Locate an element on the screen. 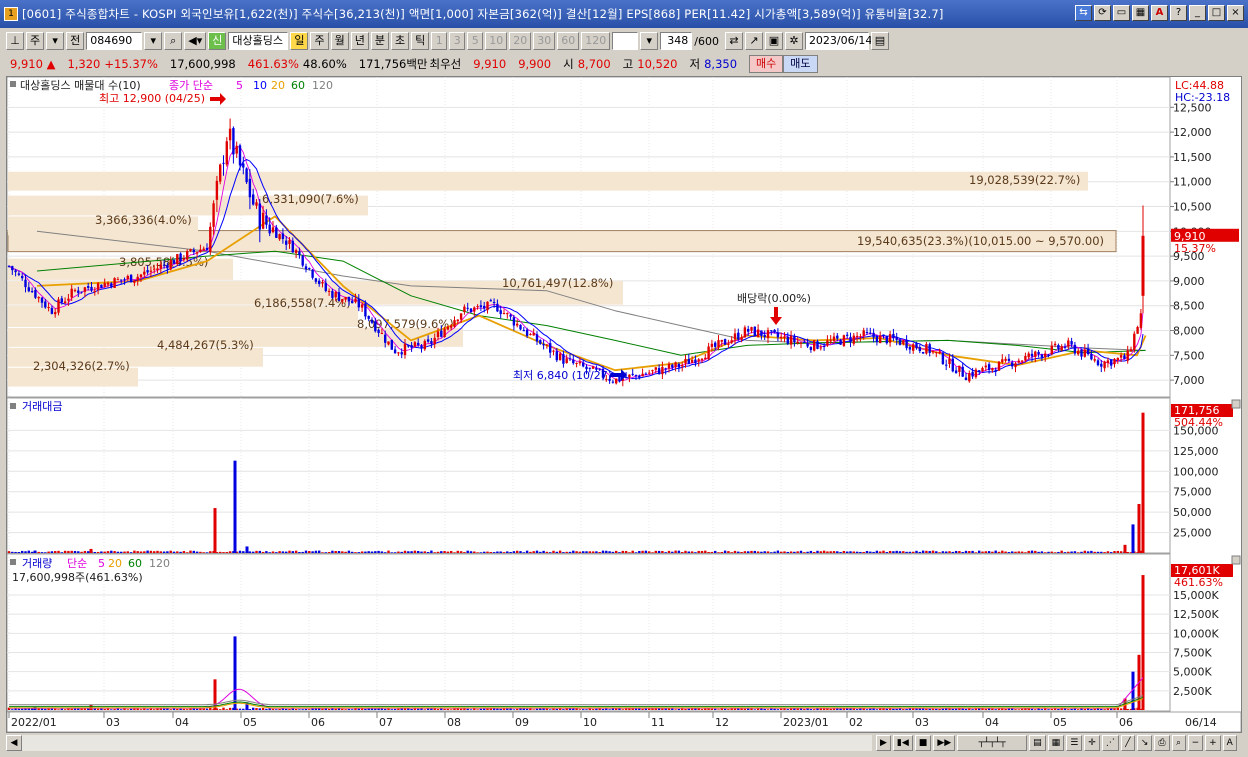 Image resolution: width=1248 pixels, height=757 pixels. new-button: 신 is located at coordinates (217, 41).